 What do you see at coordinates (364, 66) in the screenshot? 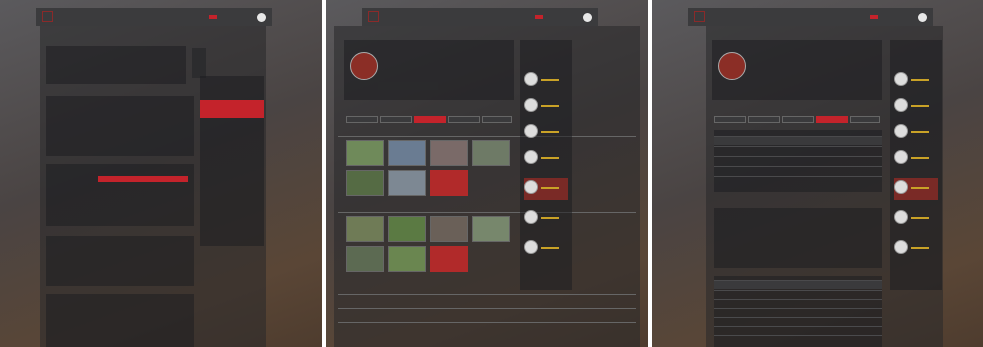
I see `horse-avatar` at bounding box center [364, 66].